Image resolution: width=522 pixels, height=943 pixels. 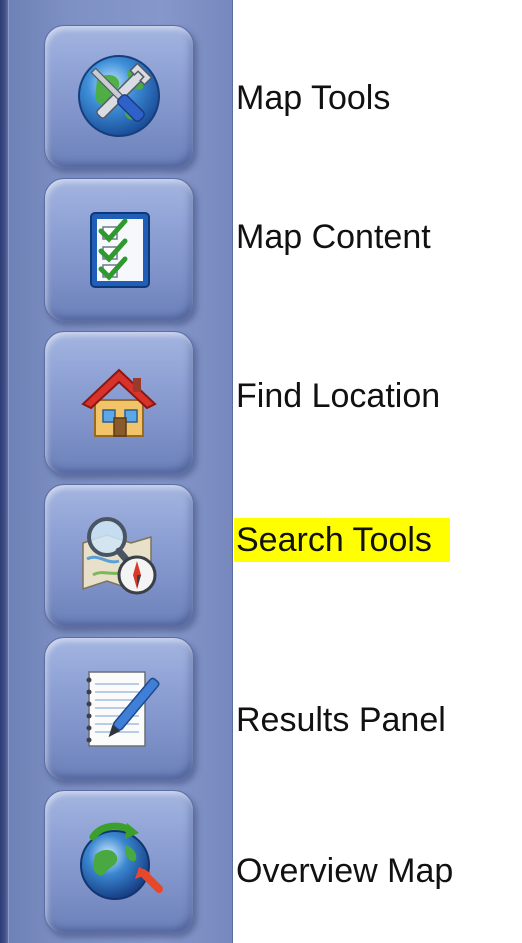 What do you see at coordinates (4, 471) in the screenshot?
I see `toolbar-edge` at bounding box center [4, 471].